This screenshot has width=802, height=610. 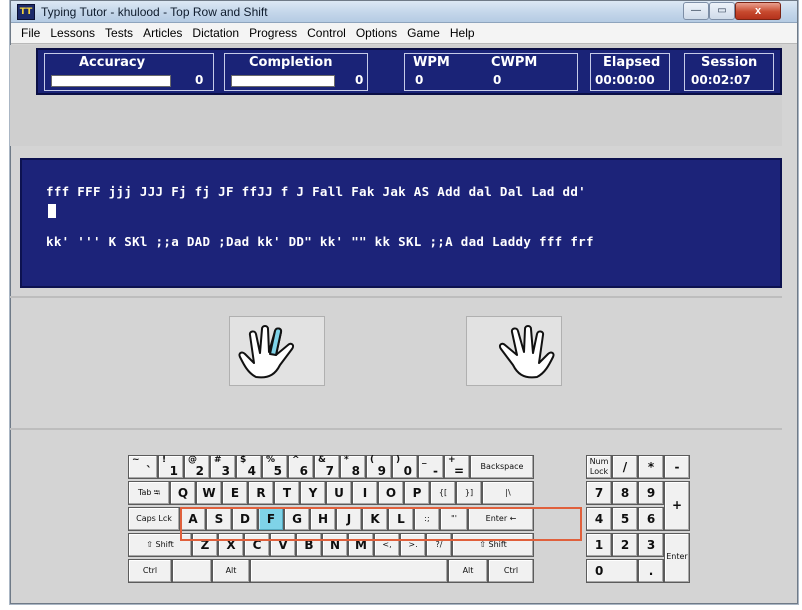 What do you see at coordinates (722, 11) in the screenshot?
I see `maximize-button: ▭` at bounding box center [722, 11].